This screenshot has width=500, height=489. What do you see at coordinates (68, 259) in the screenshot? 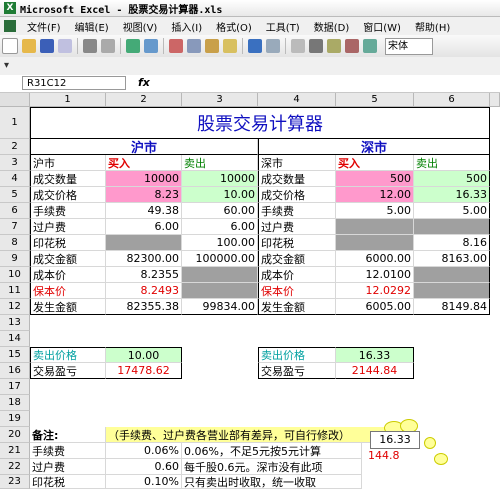
I see `sh-label-amount: 成交金额` at bounding box center [68, 259].